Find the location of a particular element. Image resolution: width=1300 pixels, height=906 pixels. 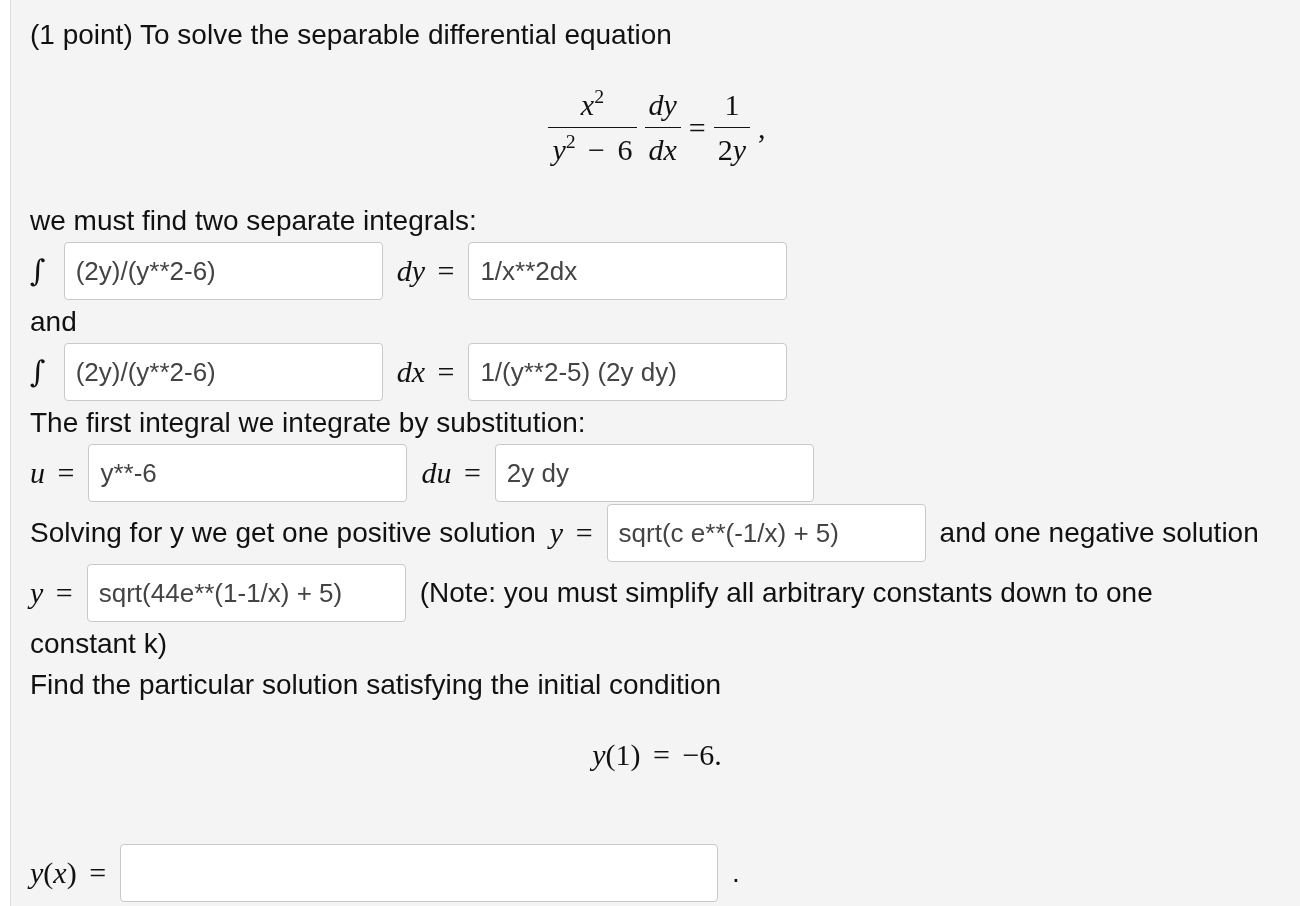

problem-text: we must find two separate integrals: is located at coordinates (253, 220).